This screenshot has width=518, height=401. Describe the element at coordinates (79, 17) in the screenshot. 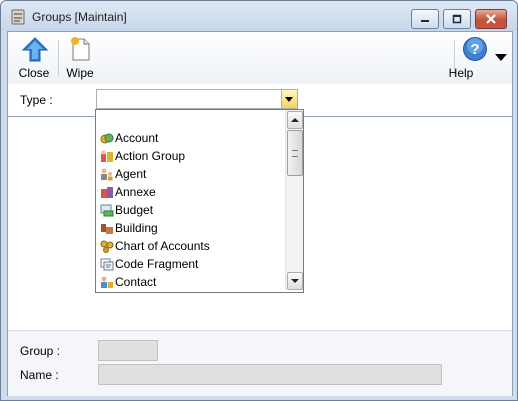

I see `window-title: Groups [Maintain]` at that location.